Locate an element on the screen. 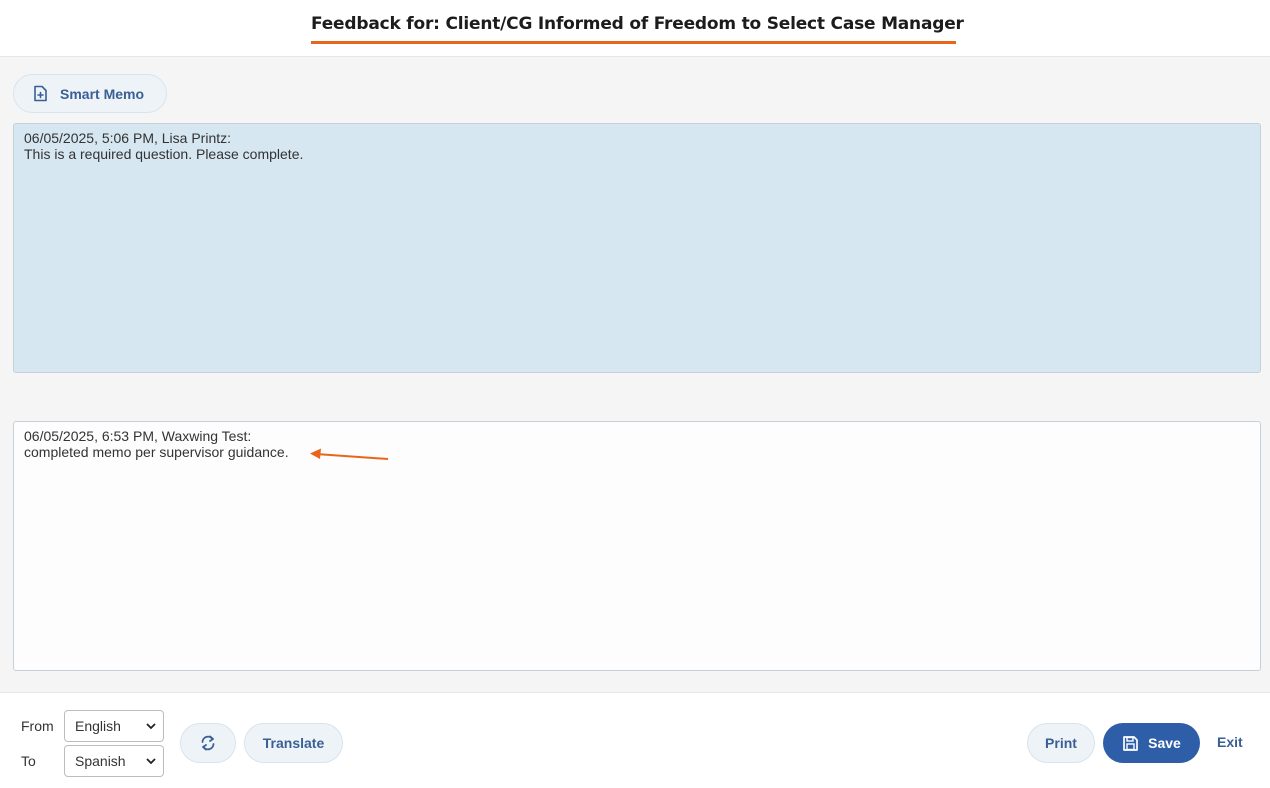 The height and width of the screenshot is (788, 1270). save-disk-icon is located at coordinates (1130, 743).